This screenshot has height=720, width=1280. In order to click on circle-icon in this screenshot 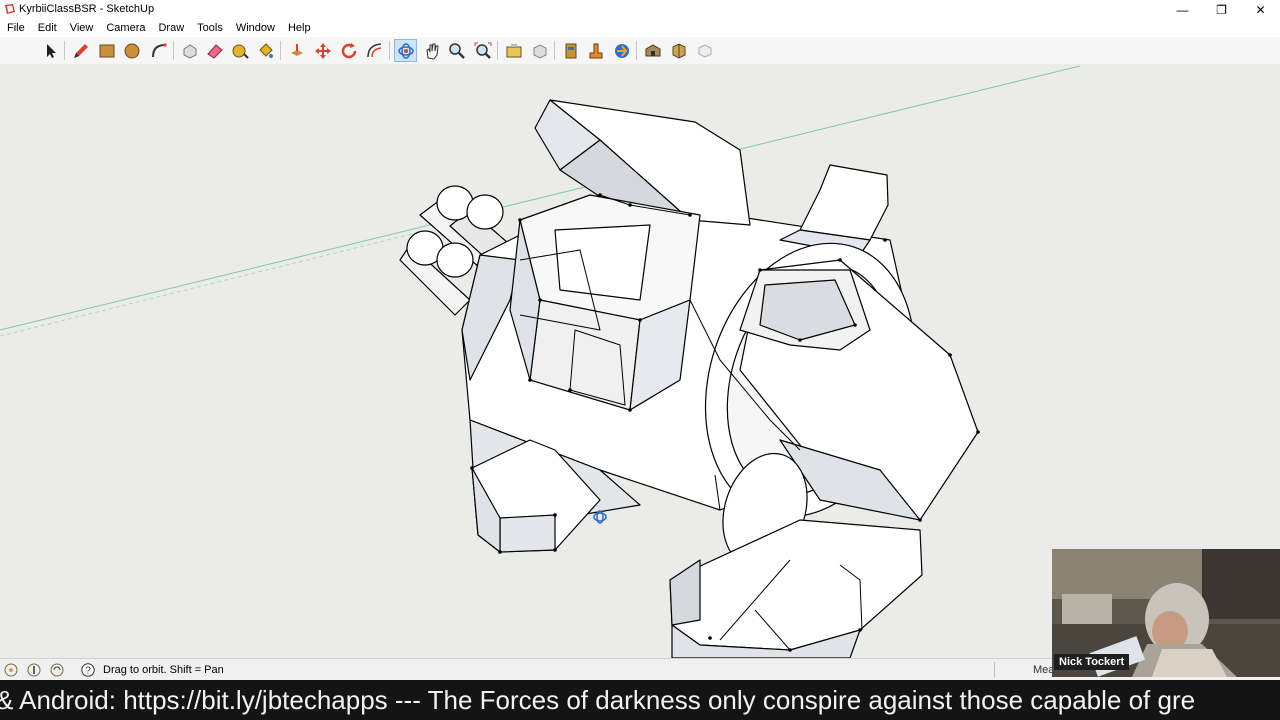, I will do `click(131, 50)`.